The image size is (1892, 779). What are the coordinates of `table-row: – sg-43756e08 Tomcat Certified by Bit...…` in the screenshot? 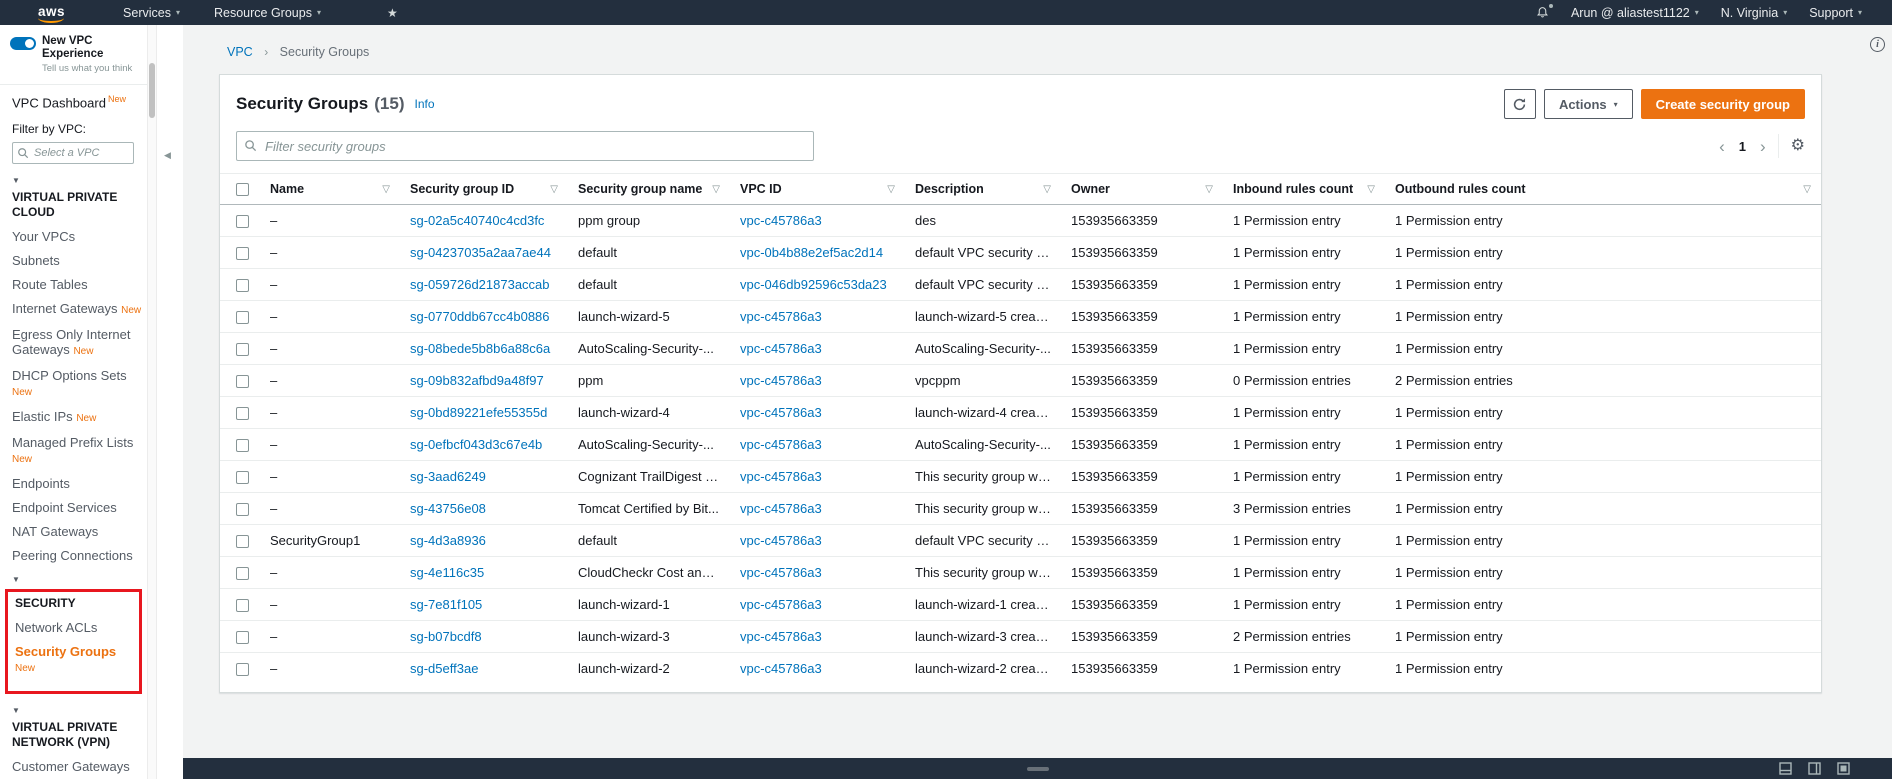 It's located at (1020, 508).